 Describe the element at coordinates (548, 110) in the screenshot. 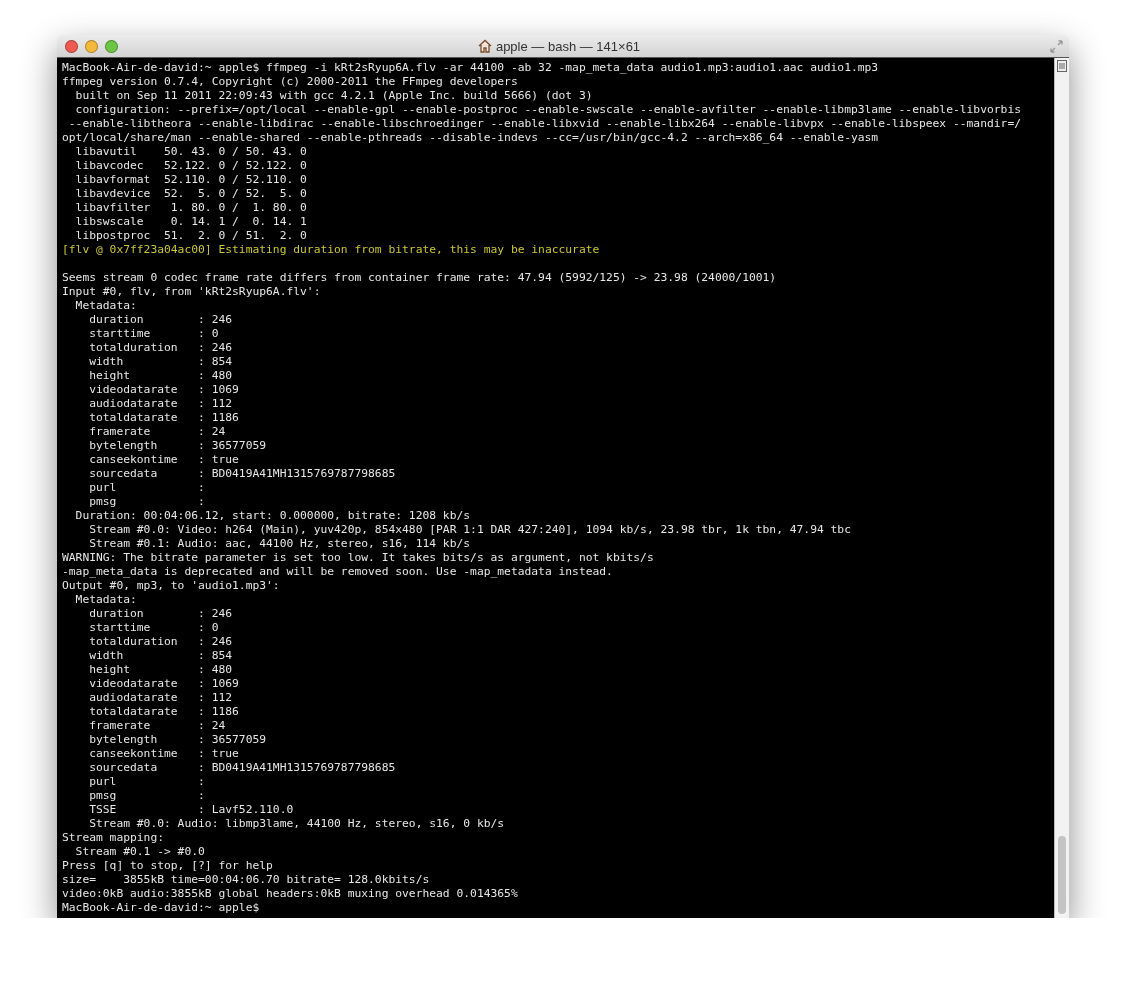

I see `terminal-line: configuration: --prefix=/opt/local --enable-gpl --enable-postproc --enable-swscale --enable-avfilter --enable-libmp3lame --enable-libvorbis` at that location.